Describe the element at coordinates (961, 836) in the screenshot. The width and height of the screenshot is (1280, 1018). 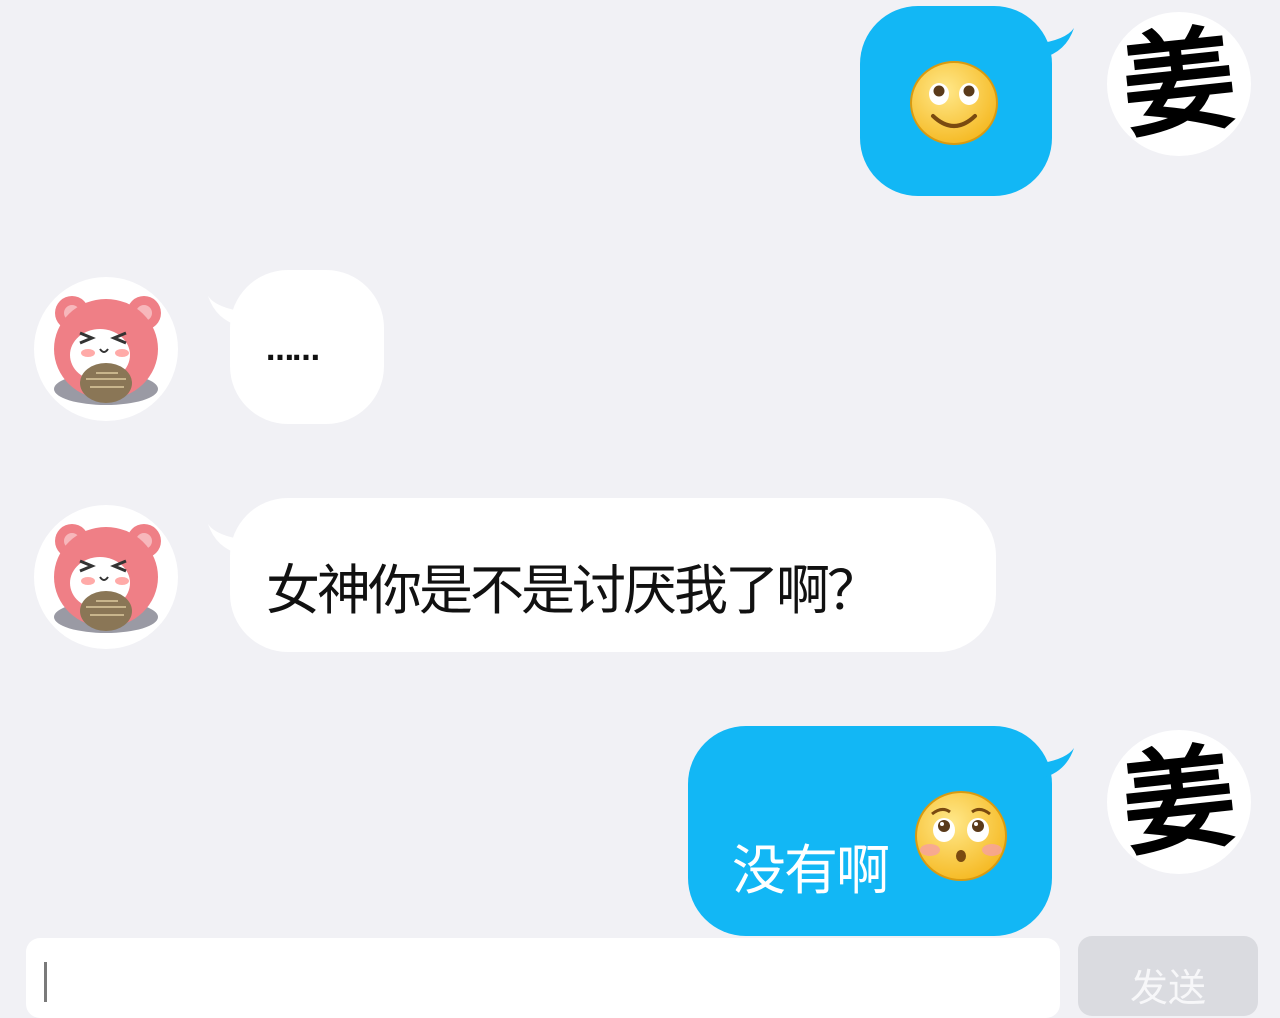
I see `pleading-blush-emoji-icon` at that location.